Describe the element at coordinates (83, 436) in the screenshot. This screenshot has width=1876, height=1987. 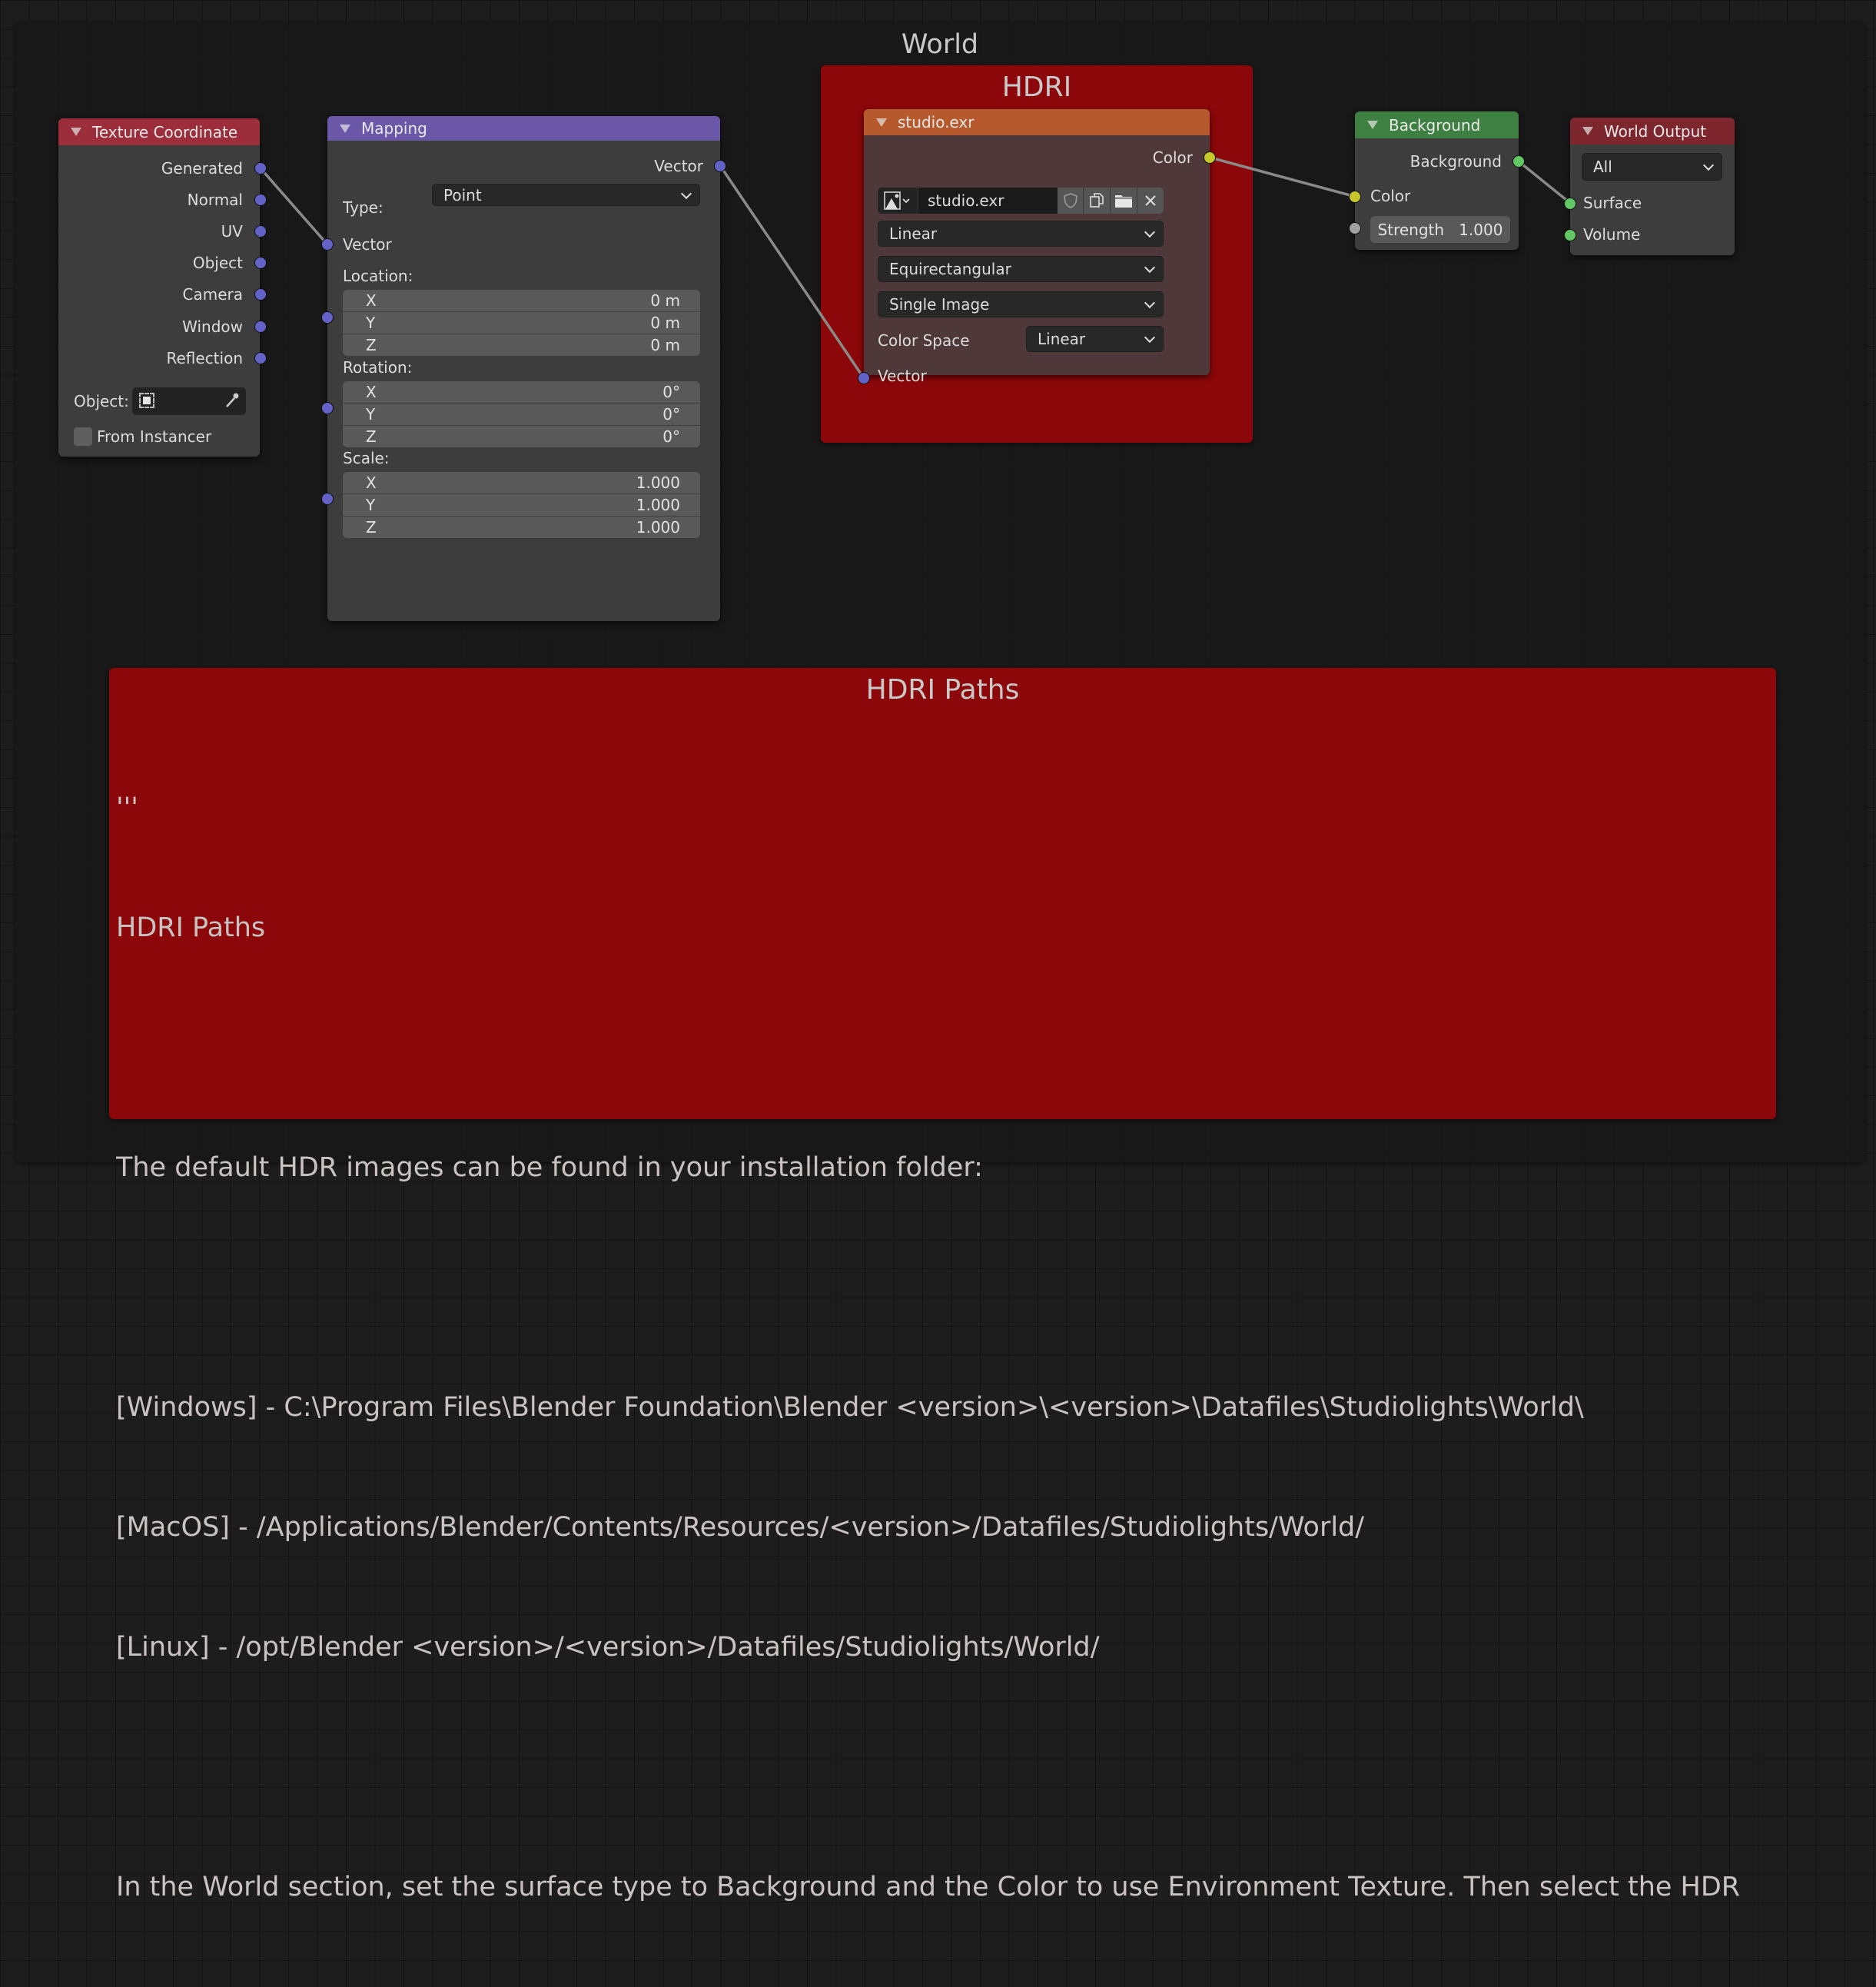
I see `from-instancer-checkbox` at that location.